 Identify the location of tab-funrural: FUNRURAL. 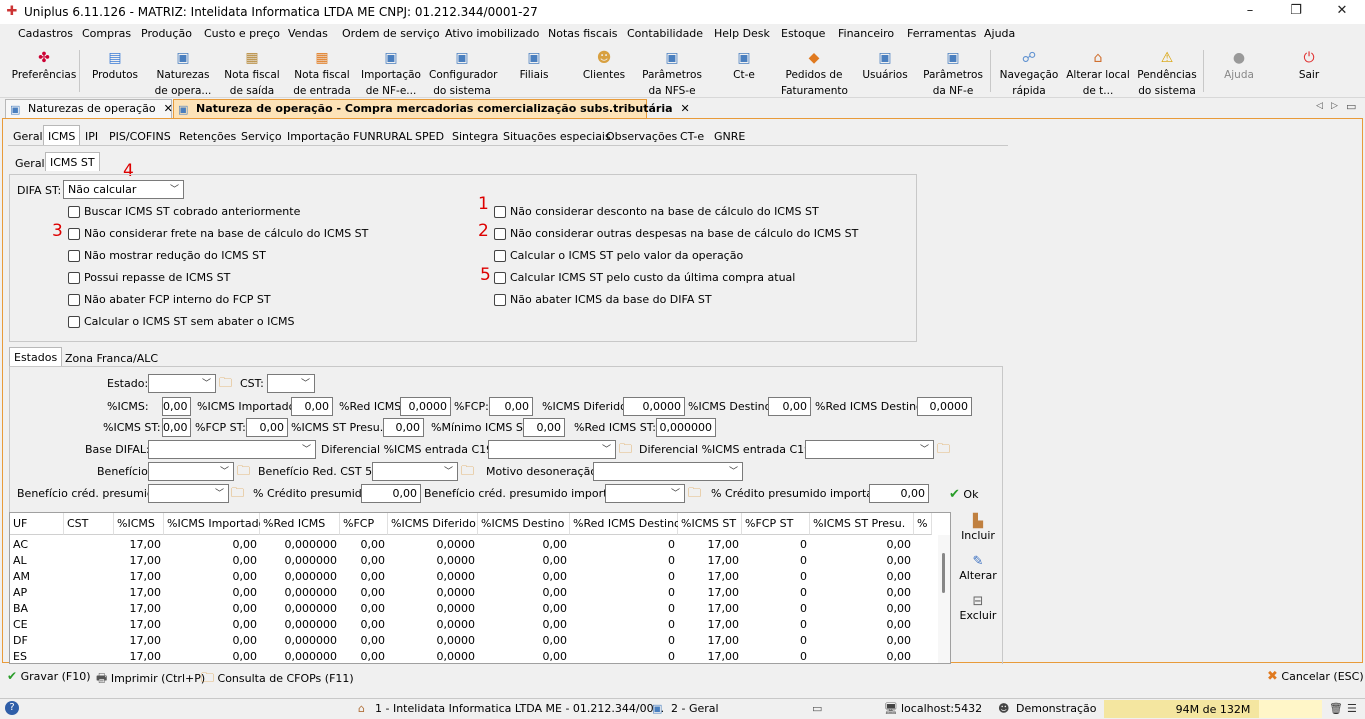
(382, 137).